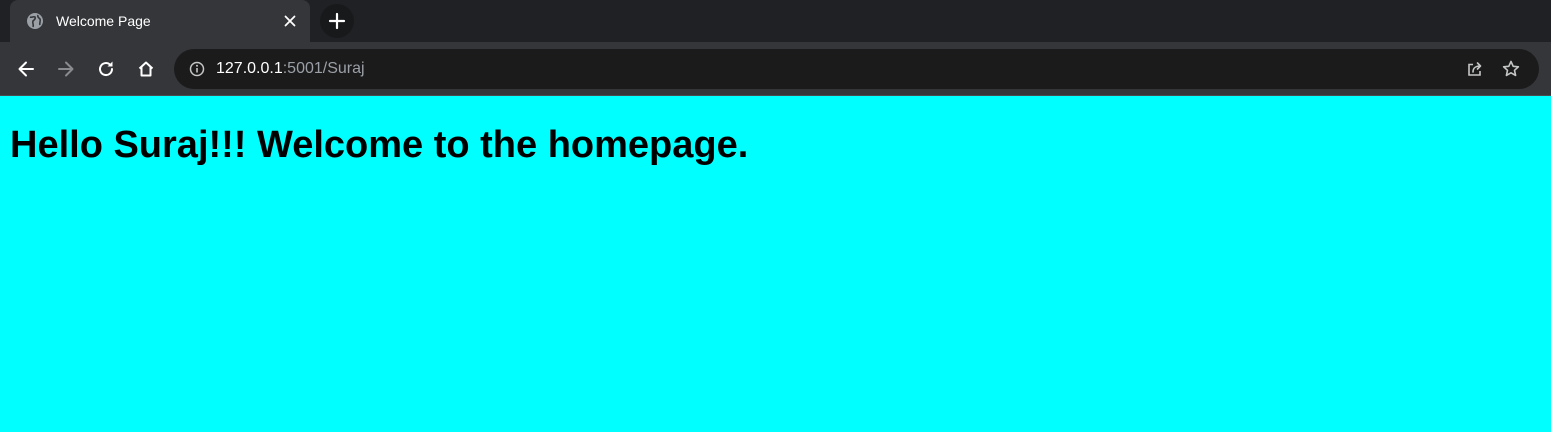 This screenshot has width=1551, height=432. I want to click on reload-icon, so click(106, 68).